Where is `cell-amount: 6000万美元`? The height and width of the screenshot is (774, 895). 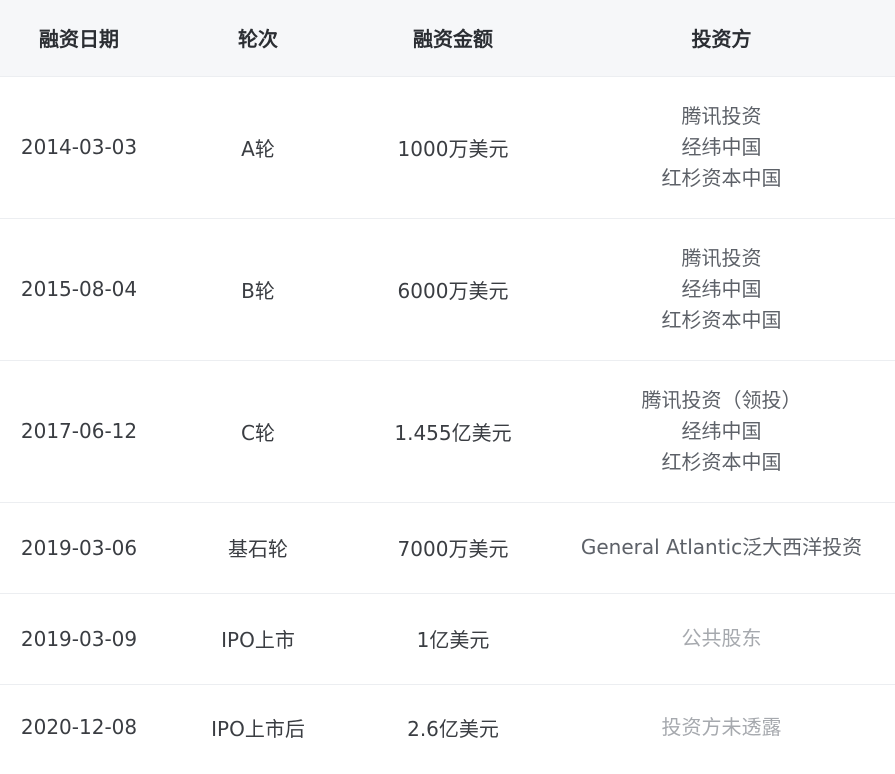 cell-amount: 6000万美元 is located at coordinates (453, 290).